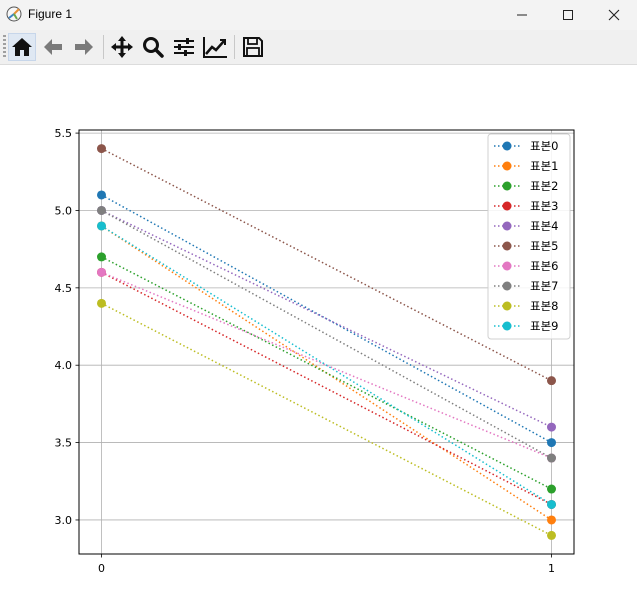 This screenshot has height=616, width=637. I want to click on save-icon, so click(253, 47).